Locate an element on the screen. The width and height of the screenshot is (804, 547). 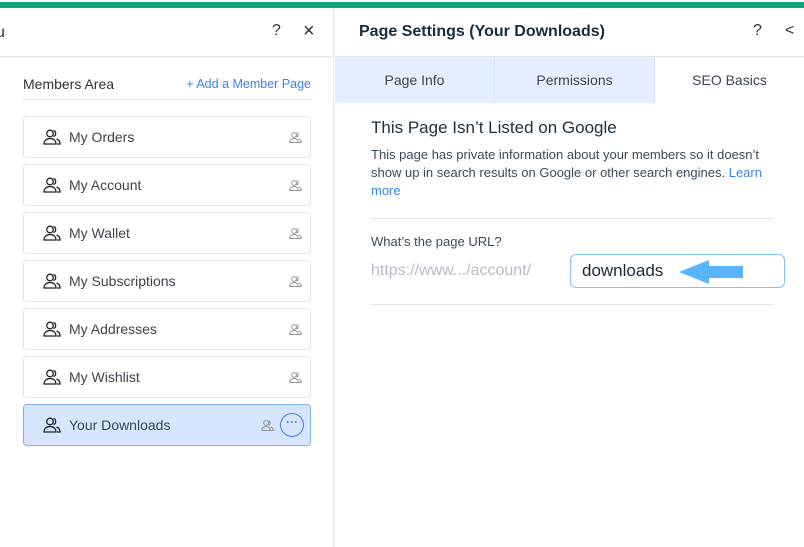
member-page-item: My Wallet is located at coordinates (167, 233).